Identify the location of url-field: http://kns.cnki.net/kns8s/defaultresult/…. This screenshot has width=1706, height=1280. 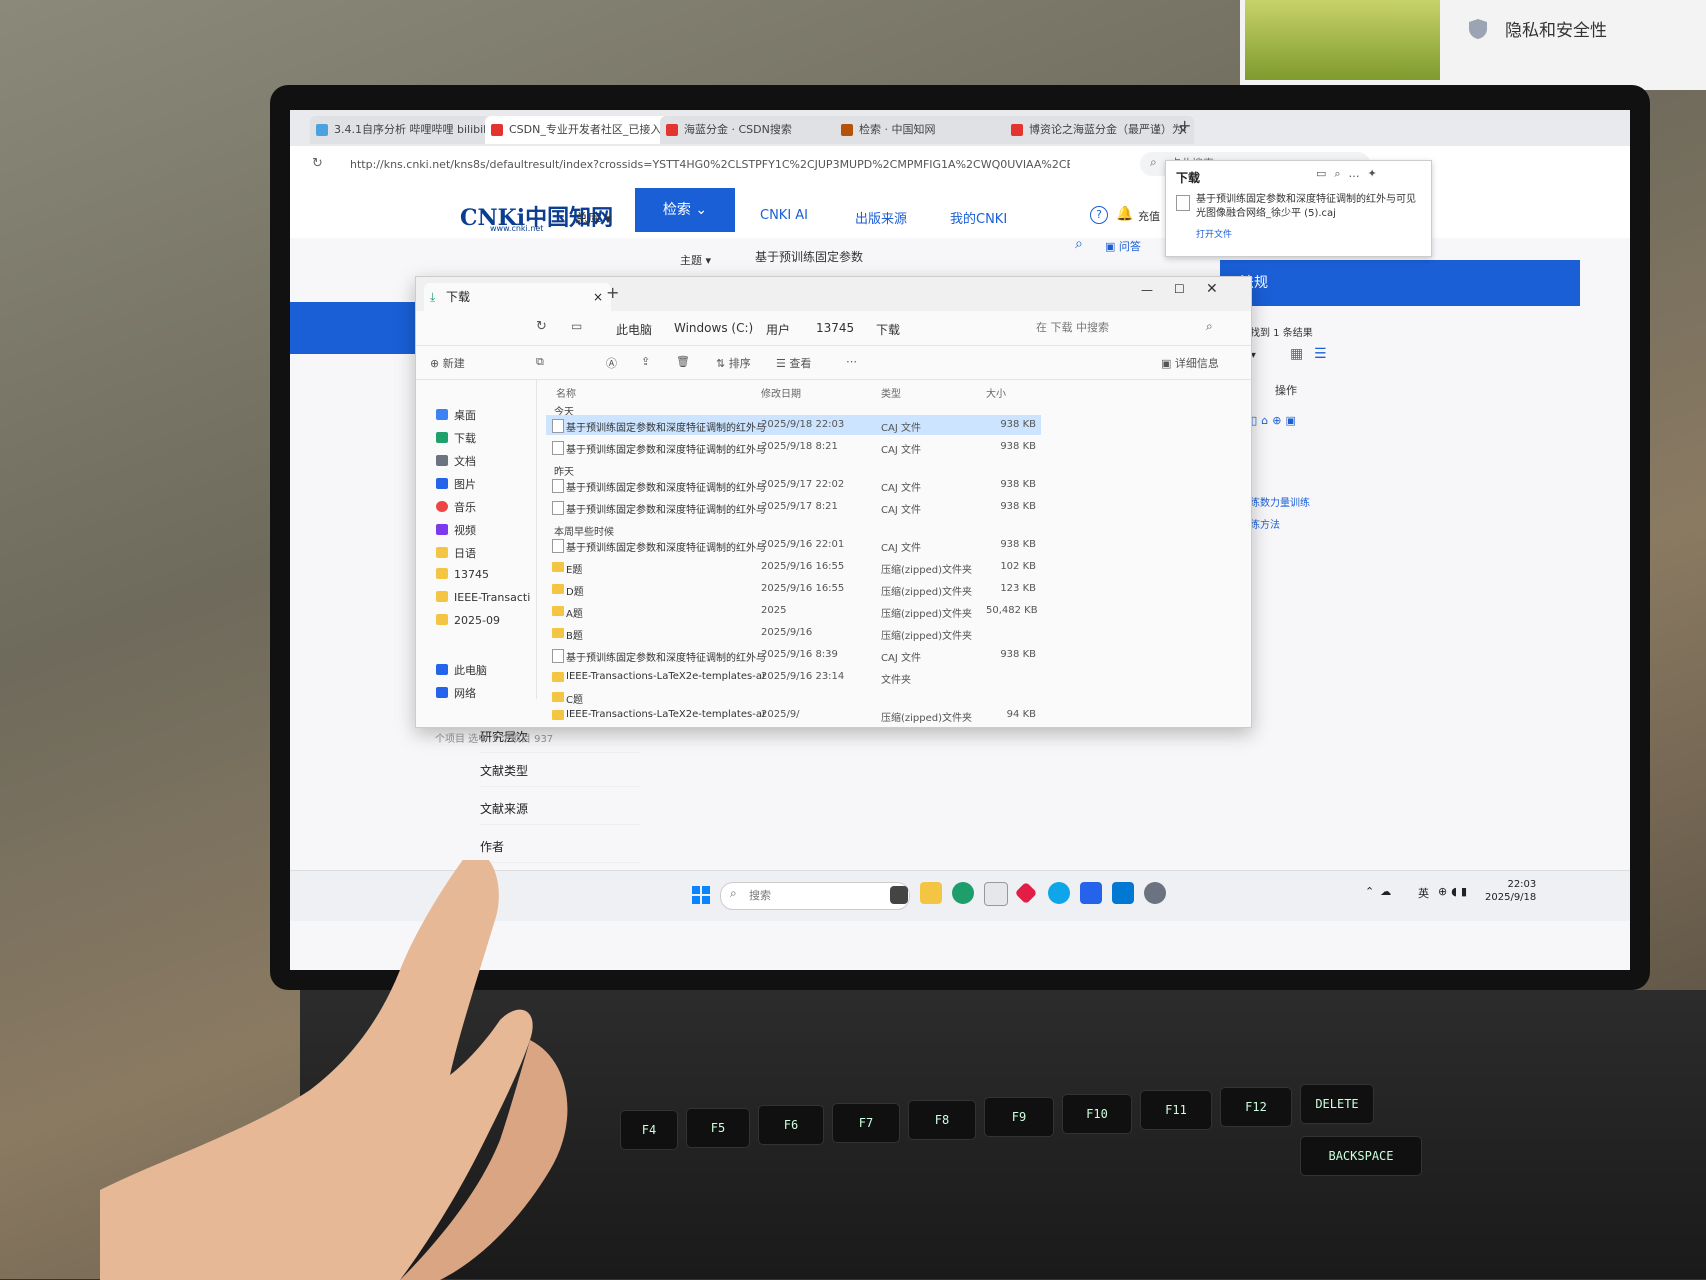
(710, 165).